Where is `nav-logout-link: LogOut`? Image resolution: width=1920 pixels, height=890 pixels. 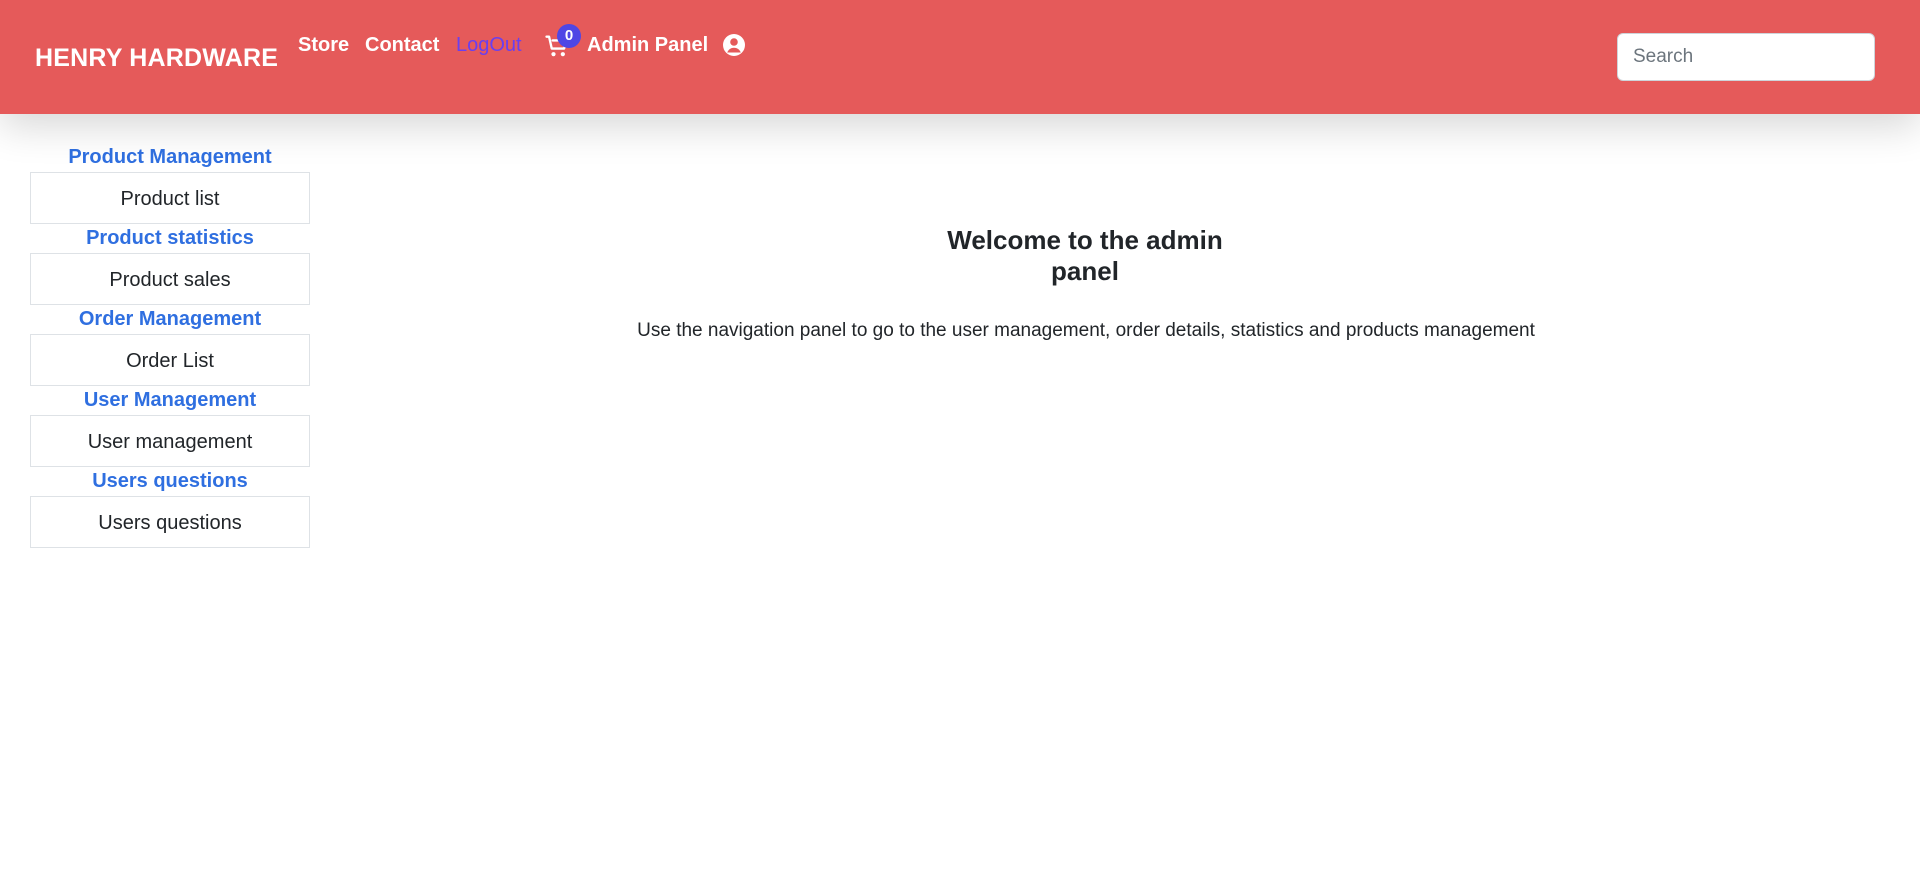
nav-logout-link: LogOut is located at coordinates (489, 45).